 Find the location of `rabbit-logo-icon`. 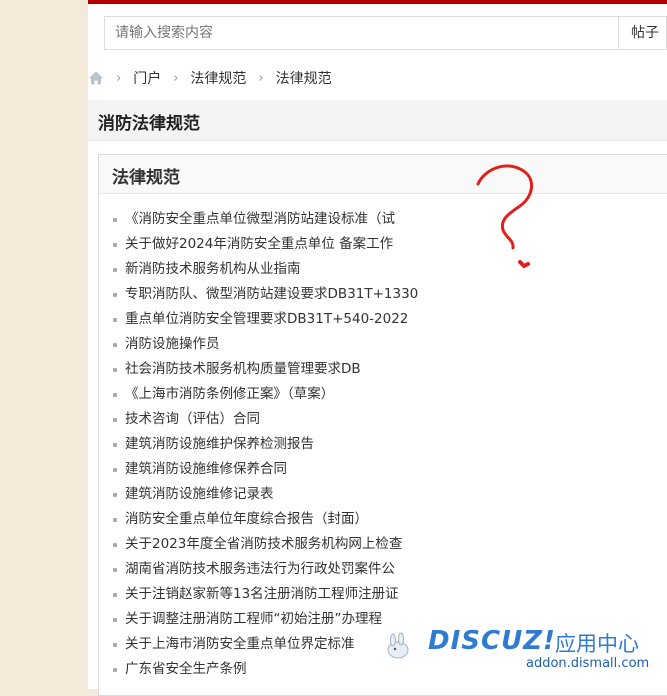

rabbit-logo-icon is located at coordinates (398, 645).